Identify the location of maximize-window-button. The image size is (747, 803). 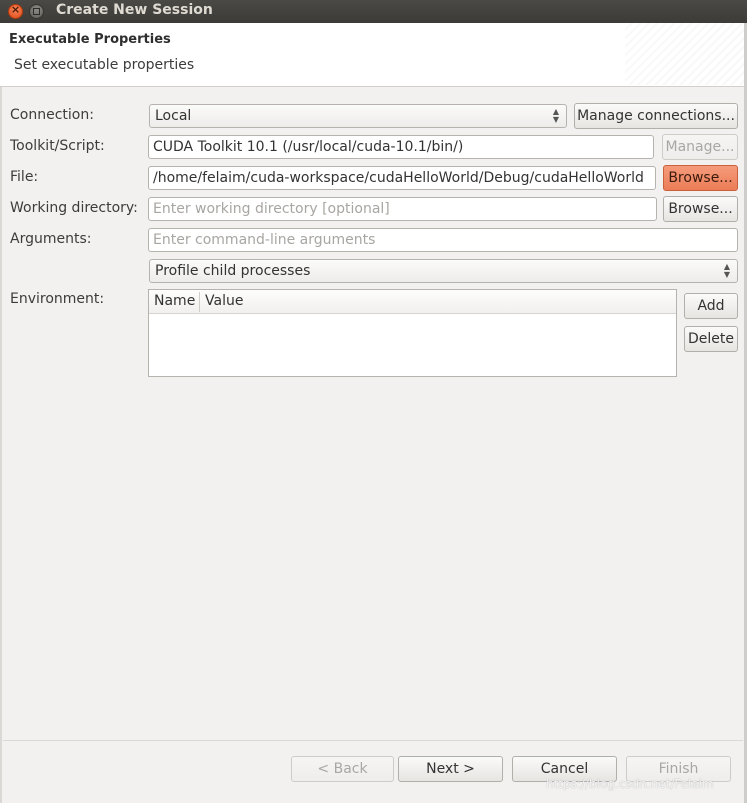
(36, 11).